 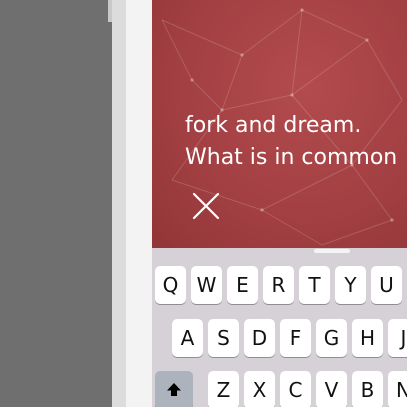 I want to click on close-button, so click(x=206, y=206).